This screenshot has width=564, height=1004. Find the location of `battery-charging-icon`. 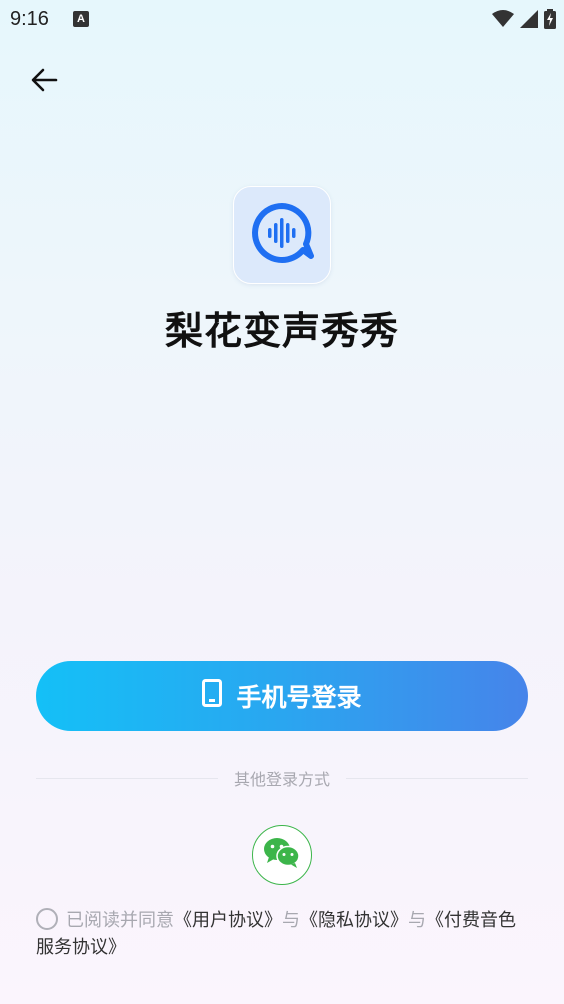

battery-charging-icon is located at coordinates (550, 21).